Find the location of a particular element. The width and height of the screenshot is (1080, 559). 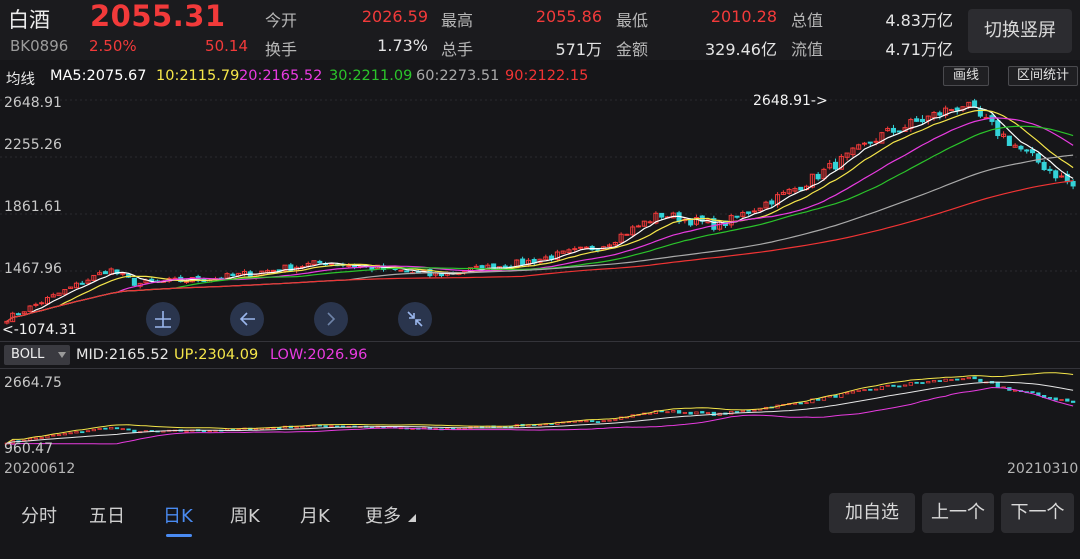

amount-label: 金额 is located at coordinates (632, 49).